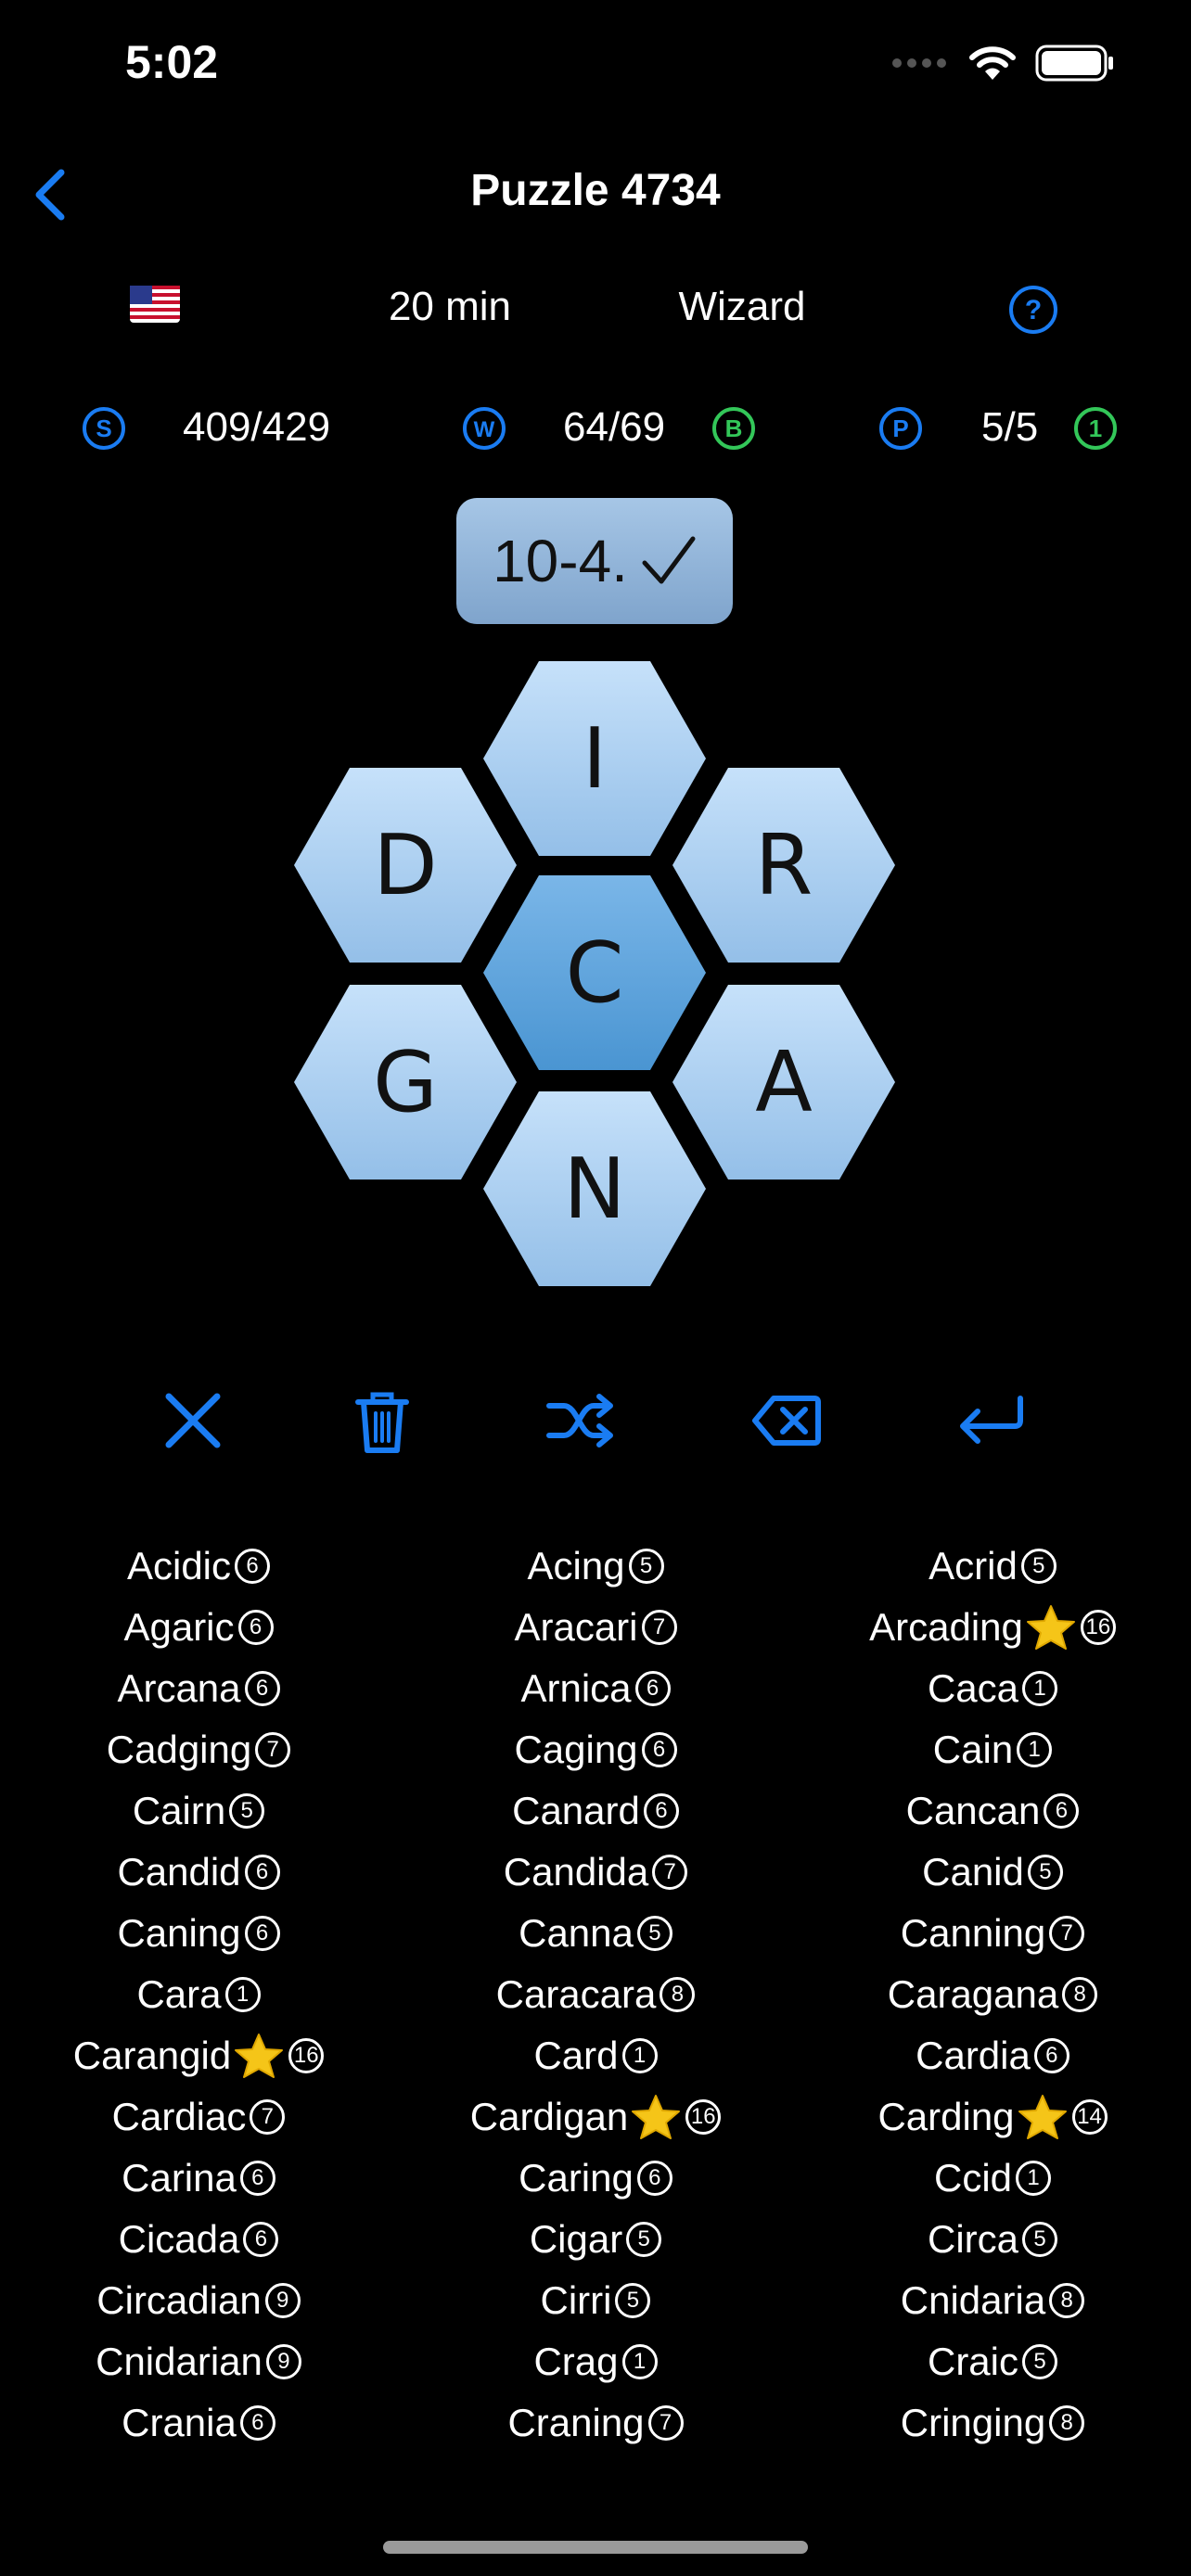 The image size is (1191, 2576). Describe the element at coordinates (992, 2117) in the screenshot. I see `found-word: Carding 14` at that location.